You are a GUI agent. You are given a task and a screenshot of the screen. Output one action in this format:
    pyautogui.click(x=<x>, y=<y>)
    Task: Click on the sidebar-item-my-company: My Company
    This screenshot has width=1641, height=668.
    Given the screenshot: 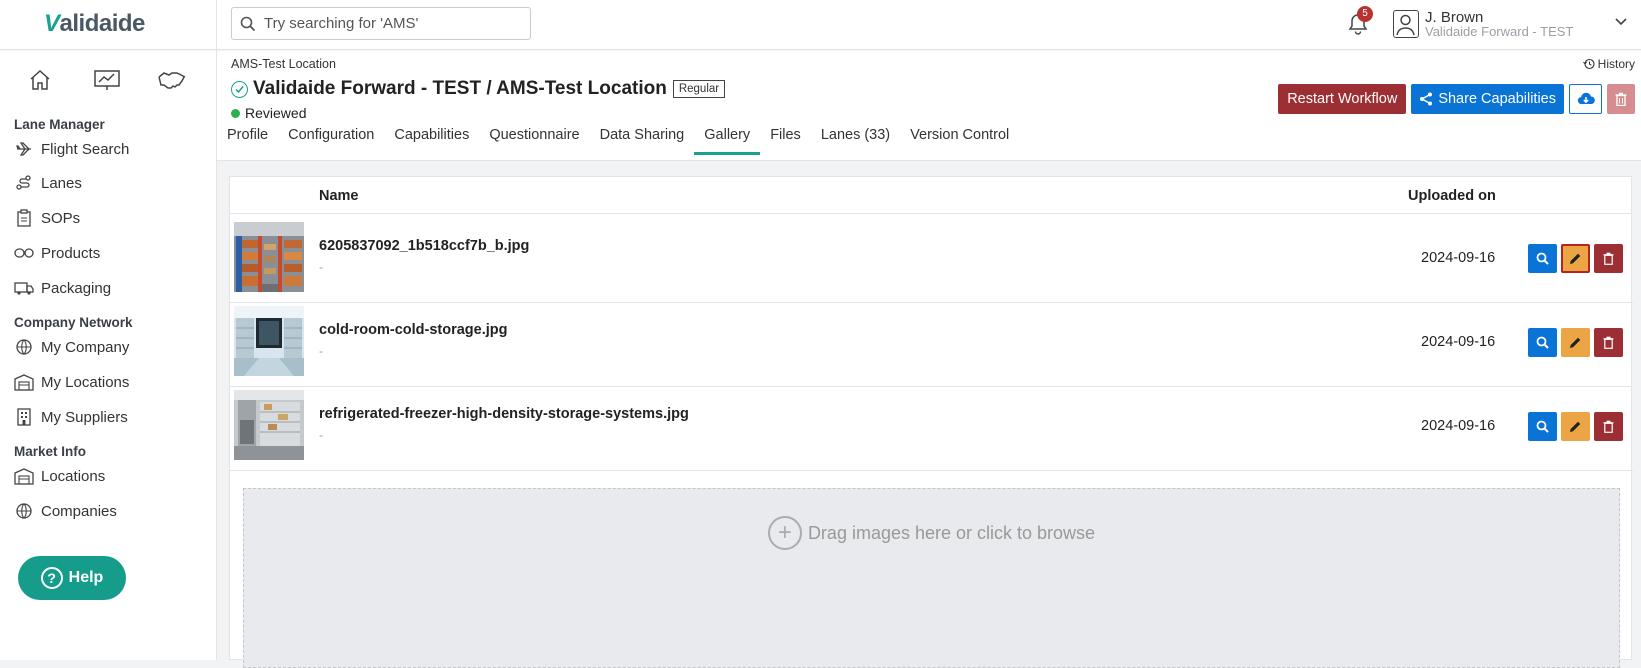 What is the action you would take?
    pyautogui.click(x=111, y=347)
    